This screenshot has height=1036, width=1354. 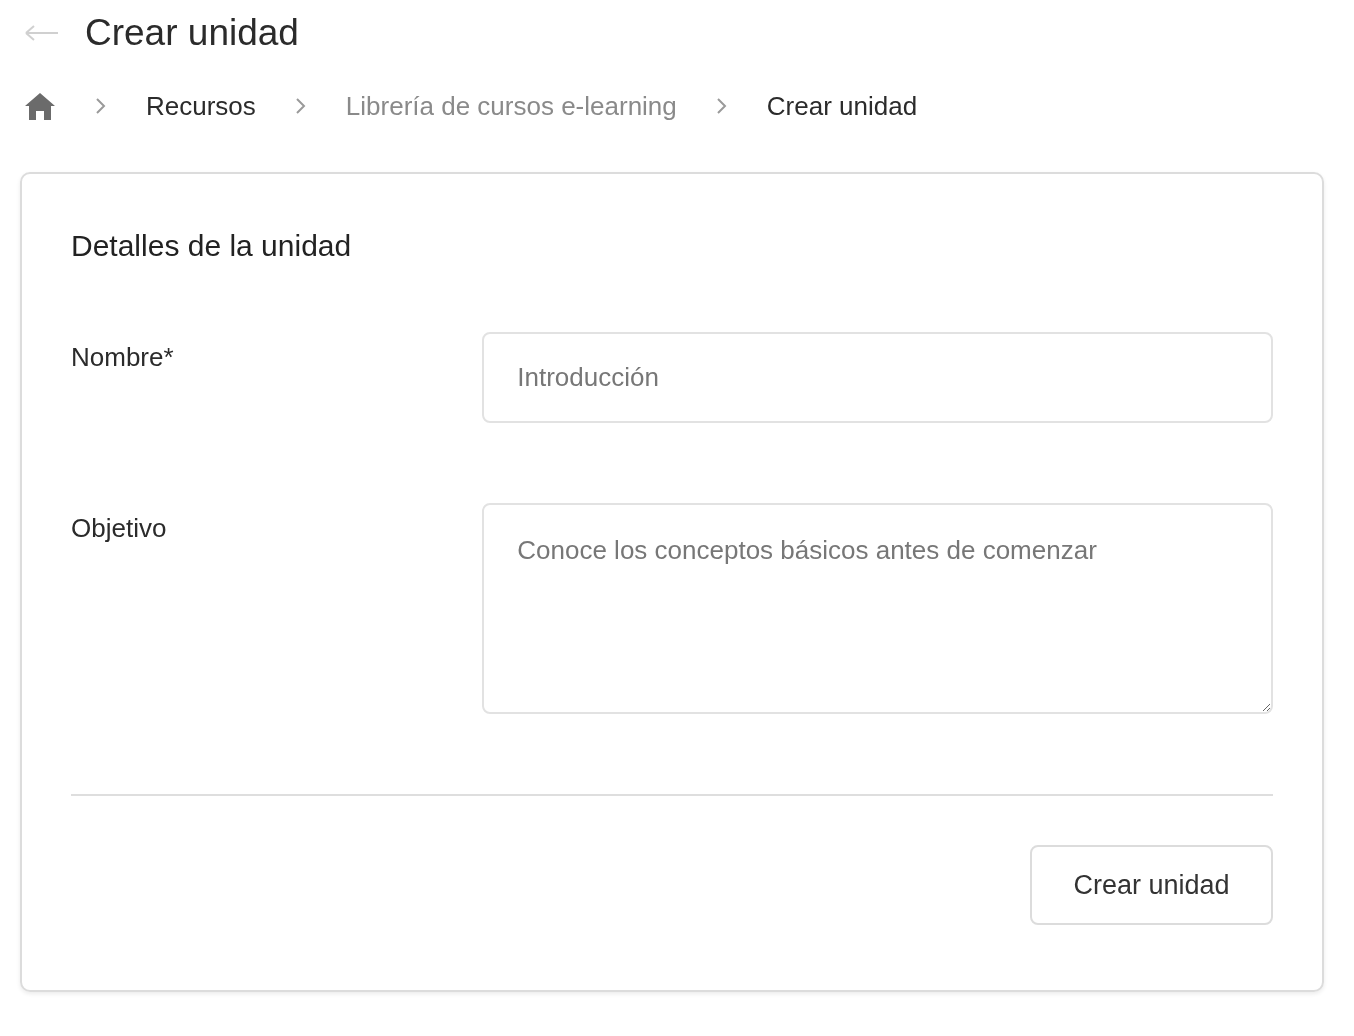 What do you see at coordinates (40, 106) in the screenshot?
I see `home-icon` at bounding box center [40, 106].